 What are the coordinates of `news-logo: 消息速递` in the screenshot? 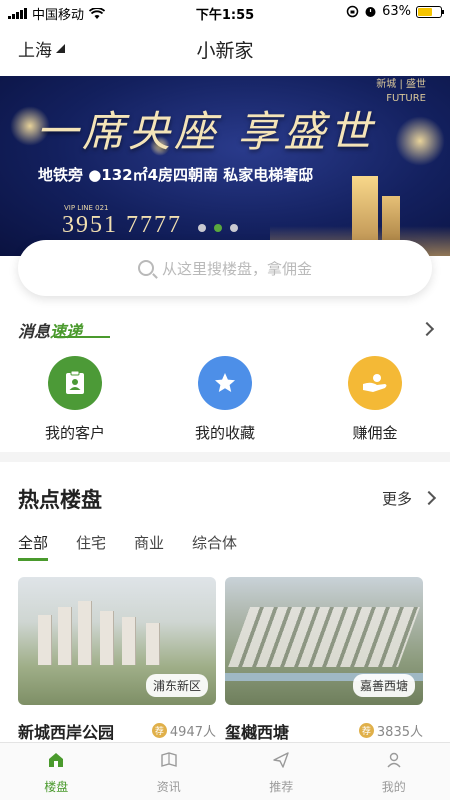 It's located at (64, 330).